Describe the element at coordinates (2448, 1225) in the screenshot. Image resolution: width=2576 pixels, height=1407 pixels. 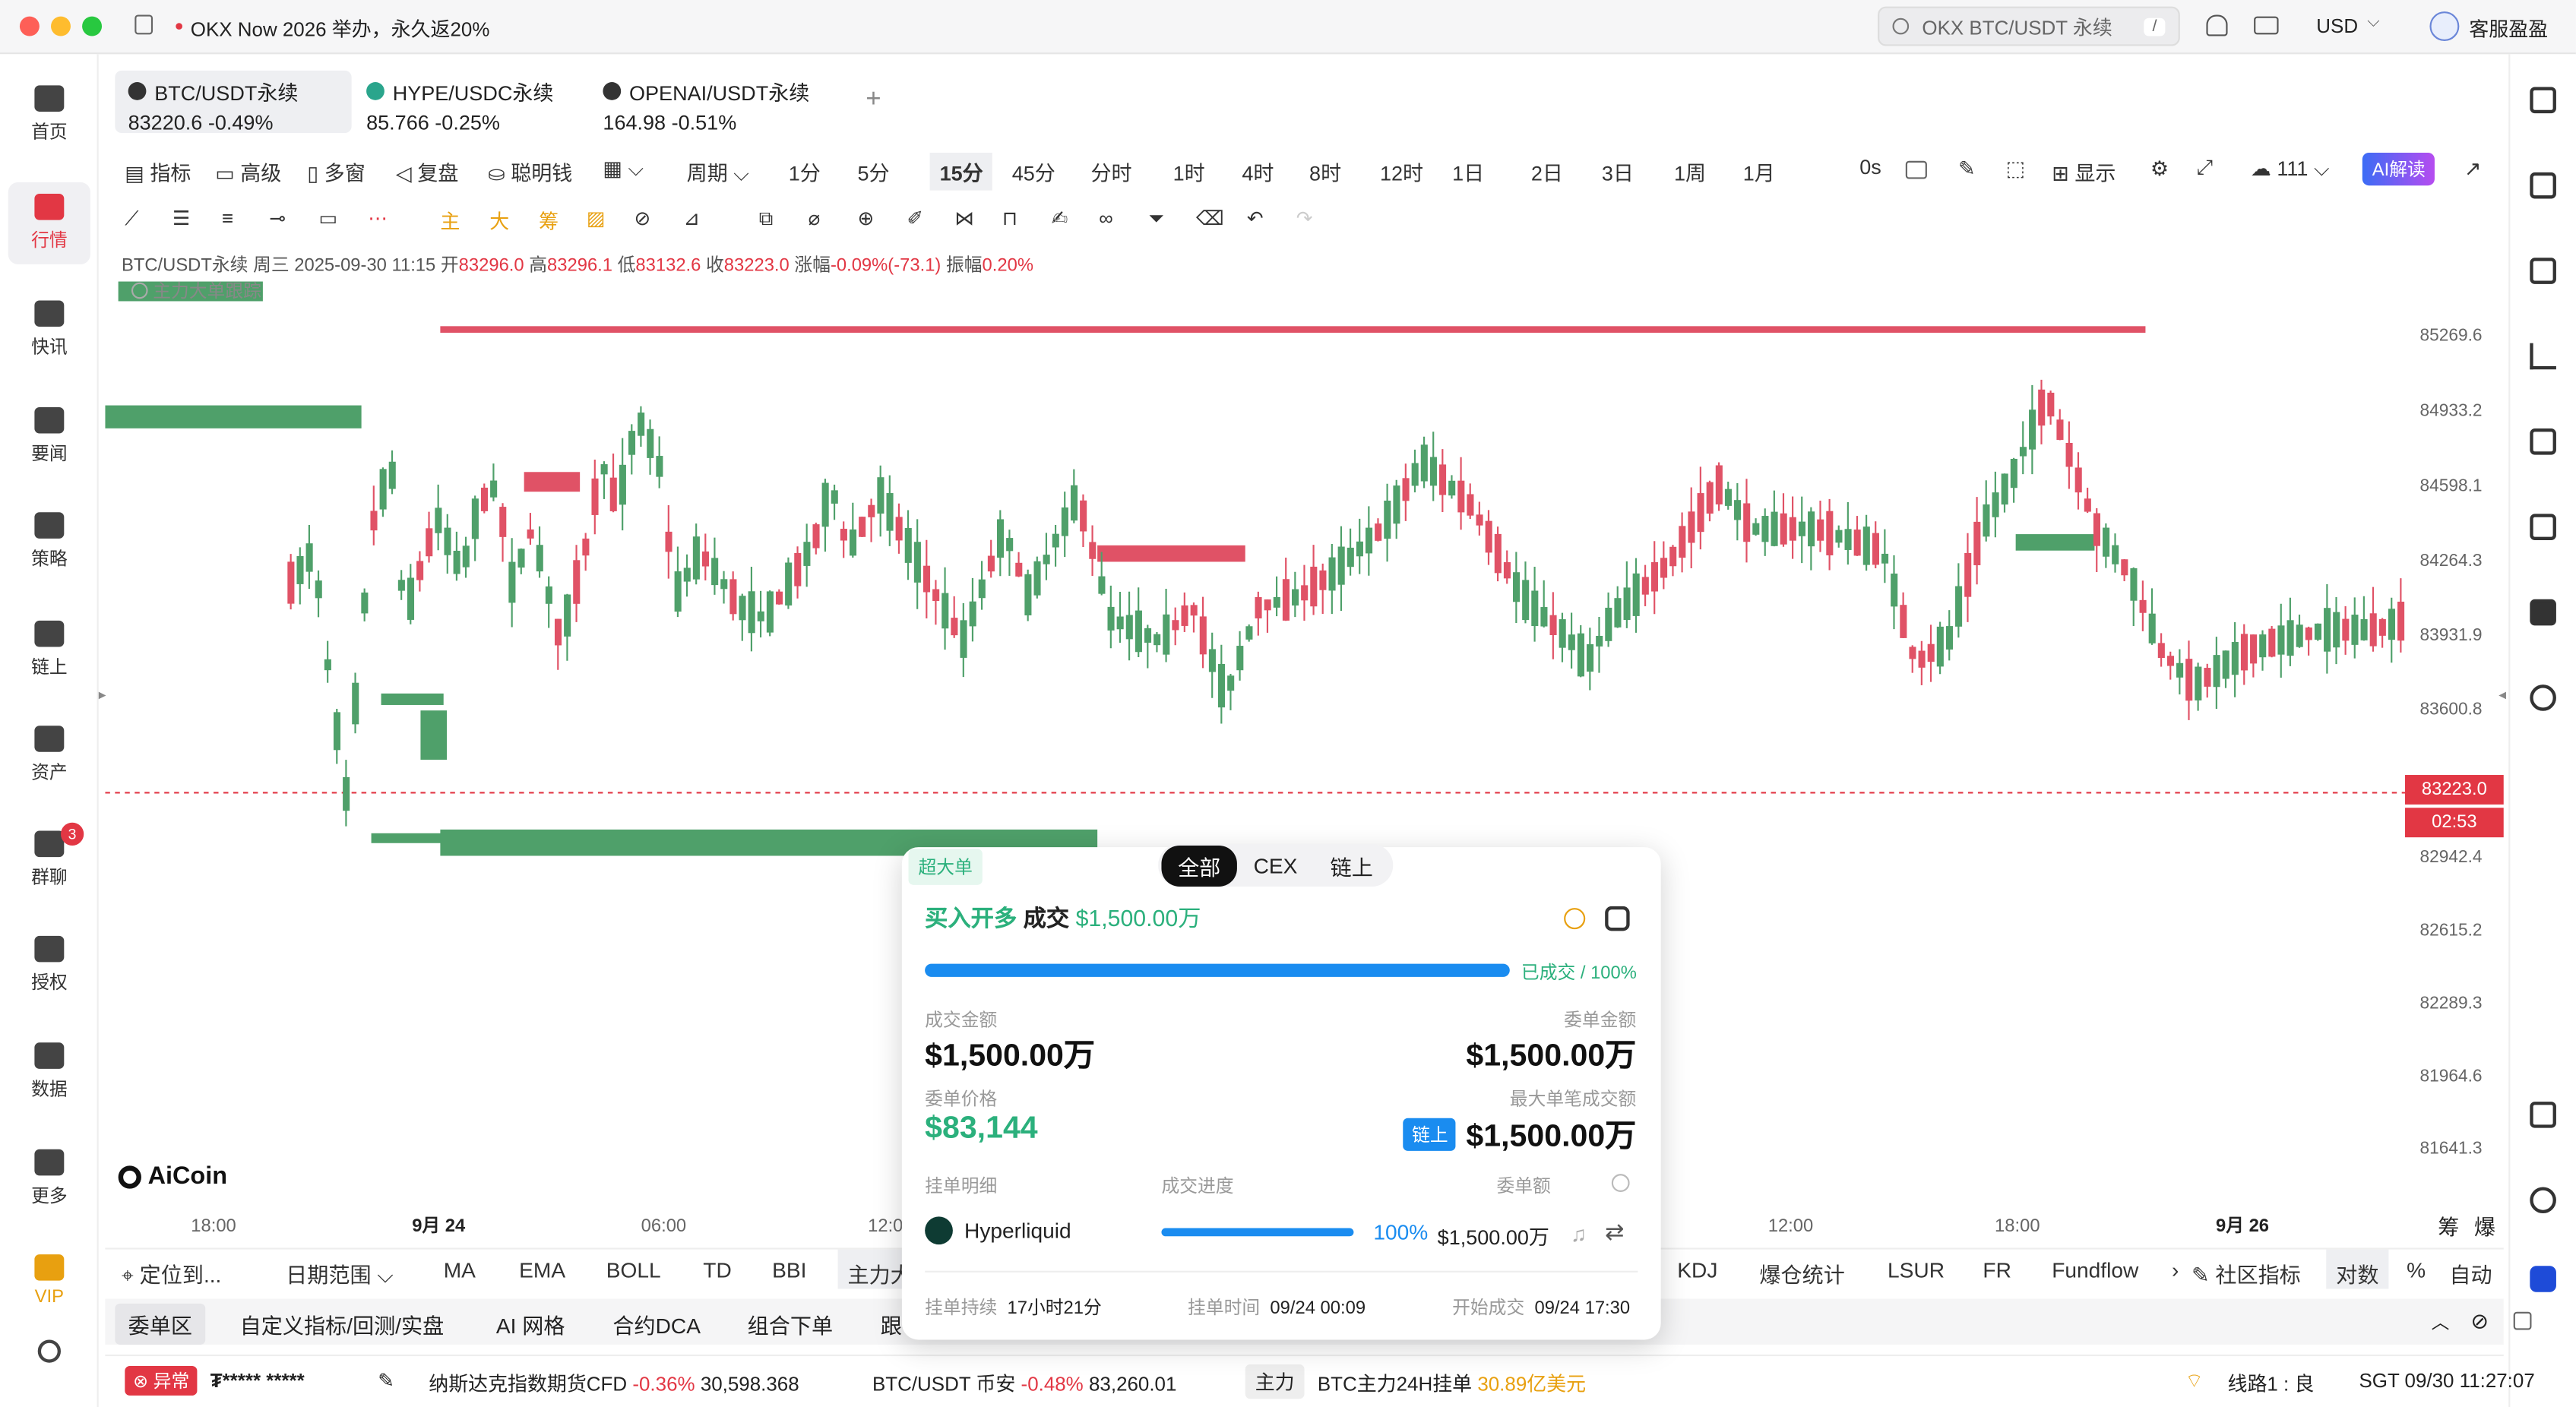
I see `chips-toggle: 筹` at that location.